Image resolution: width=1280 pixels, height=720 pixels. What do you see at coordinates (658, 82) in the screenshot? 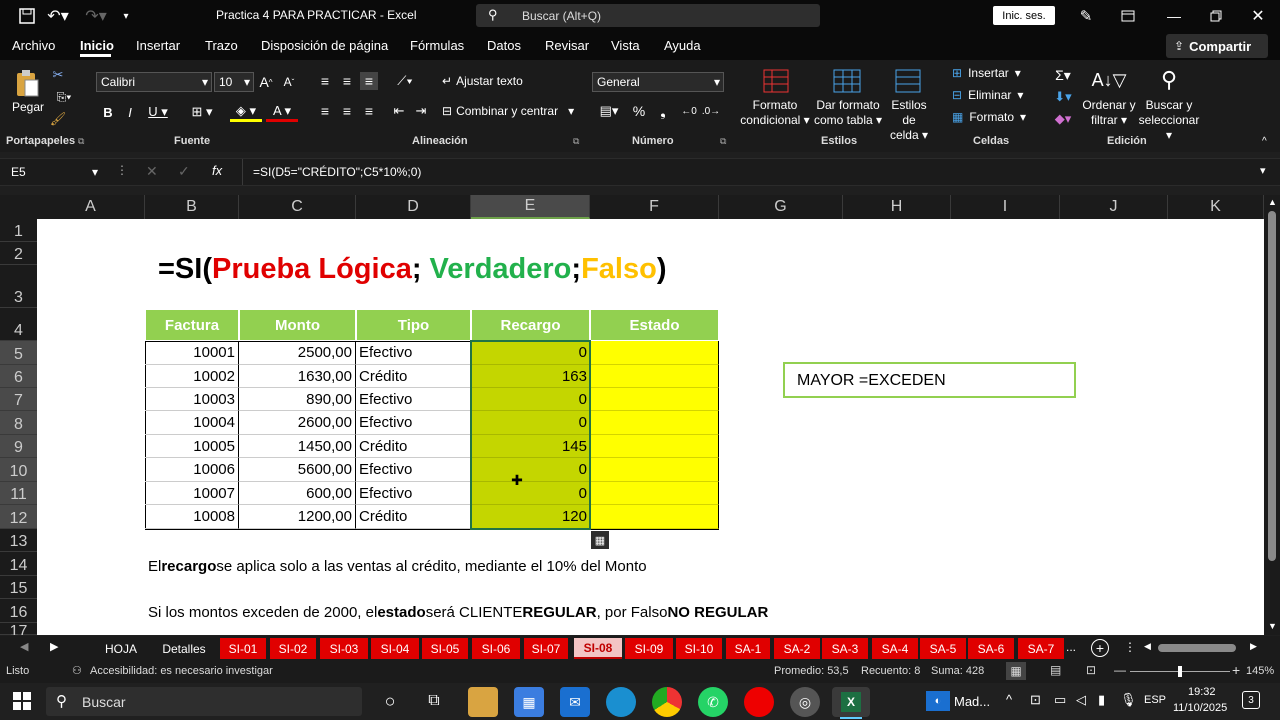
I see `number-format-select: General ▾` at bounding box center [658, 82].